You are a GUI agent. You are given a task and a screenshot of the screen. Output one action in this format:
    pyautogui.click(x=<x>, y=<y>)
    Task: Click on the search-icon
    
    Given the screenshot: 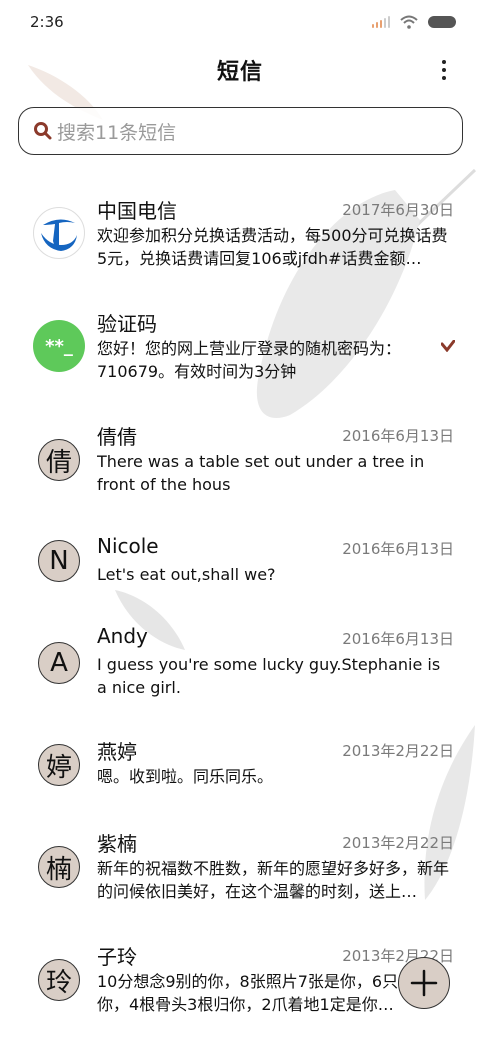 What is the action you would take?
    pyautogui.click(x=43, y=131)
    